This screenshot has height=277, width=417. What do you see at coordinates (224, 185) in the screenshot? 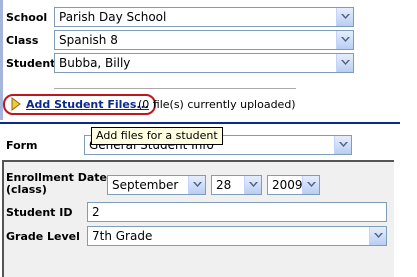
I see `enrollment-day-value: 28` at bounding box center [224, 185].